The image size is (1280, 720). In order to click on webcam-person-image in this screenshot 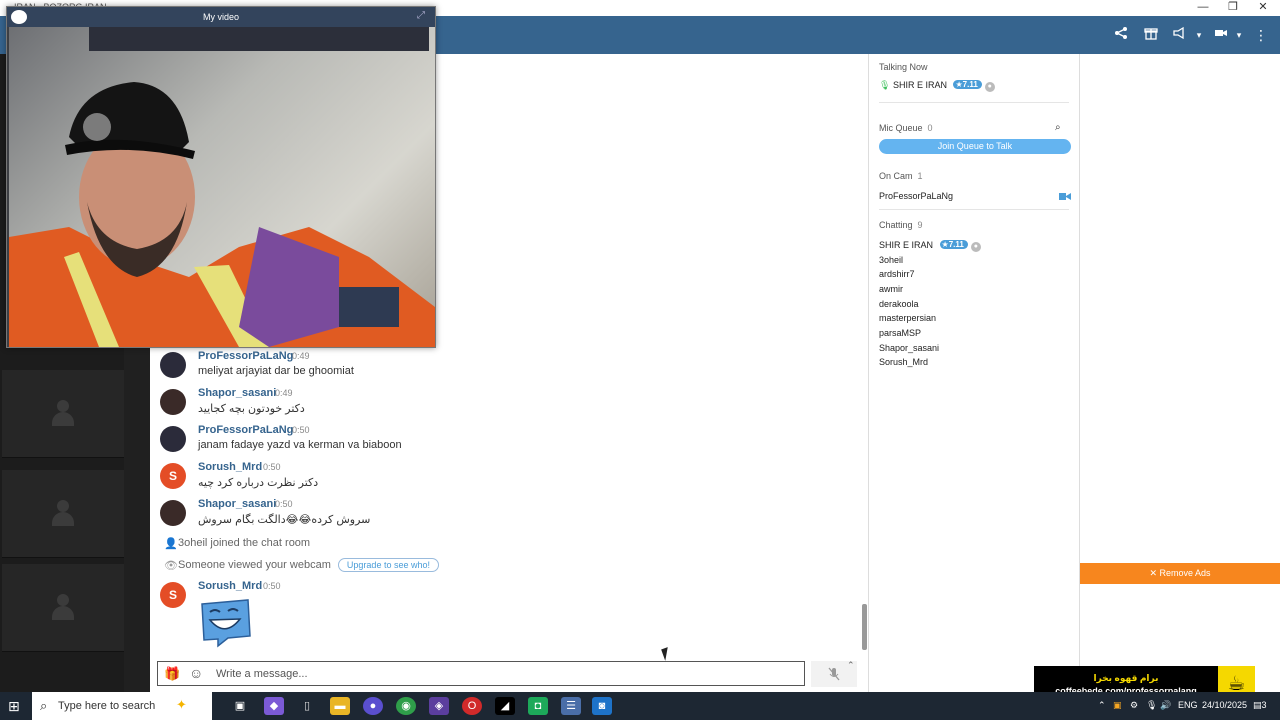, I will do `click(222, 187)`.